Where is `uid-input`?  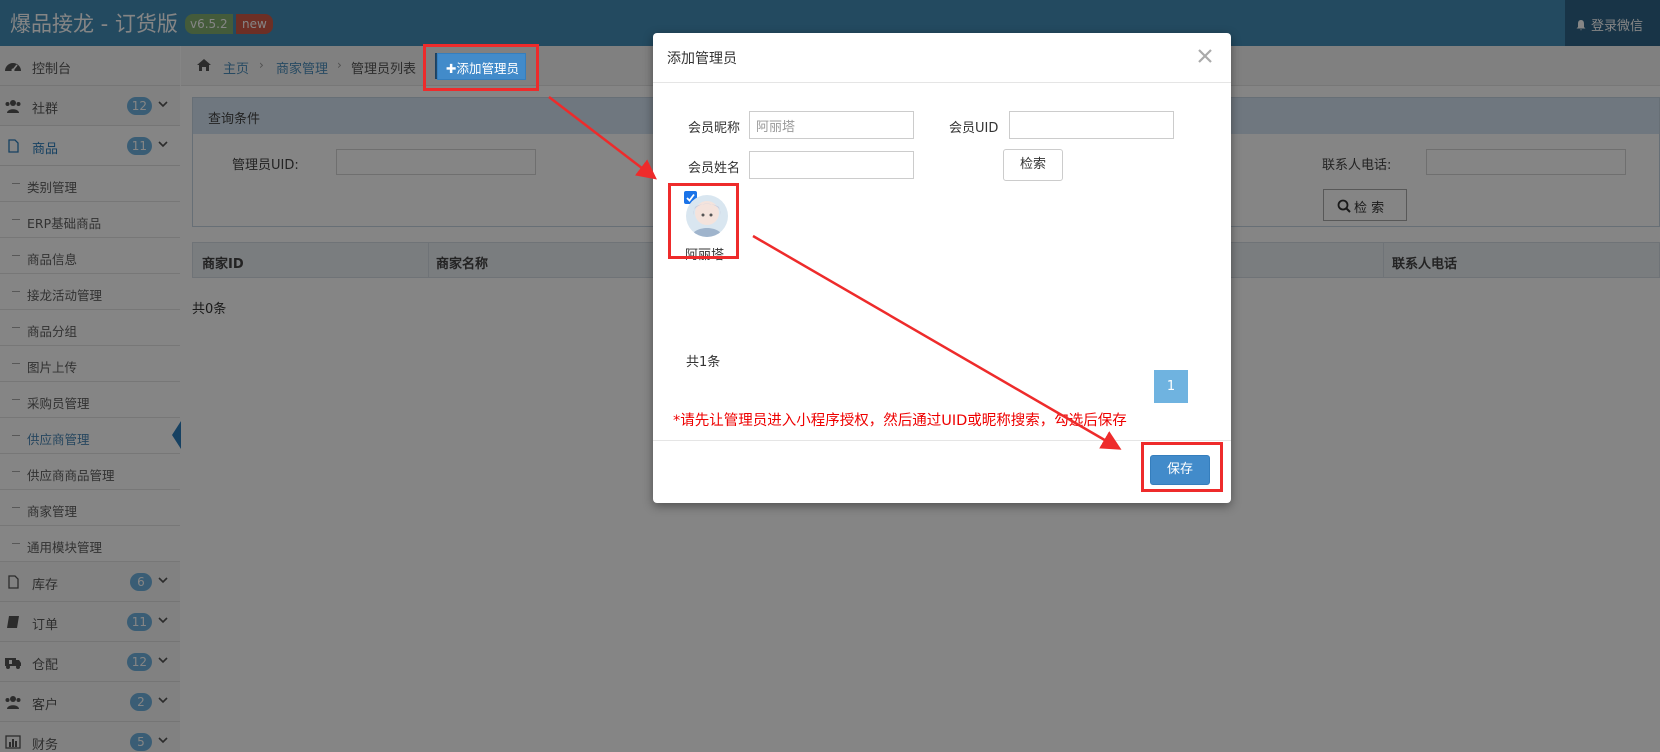
uid-input is located at coordinates (1091, 125).